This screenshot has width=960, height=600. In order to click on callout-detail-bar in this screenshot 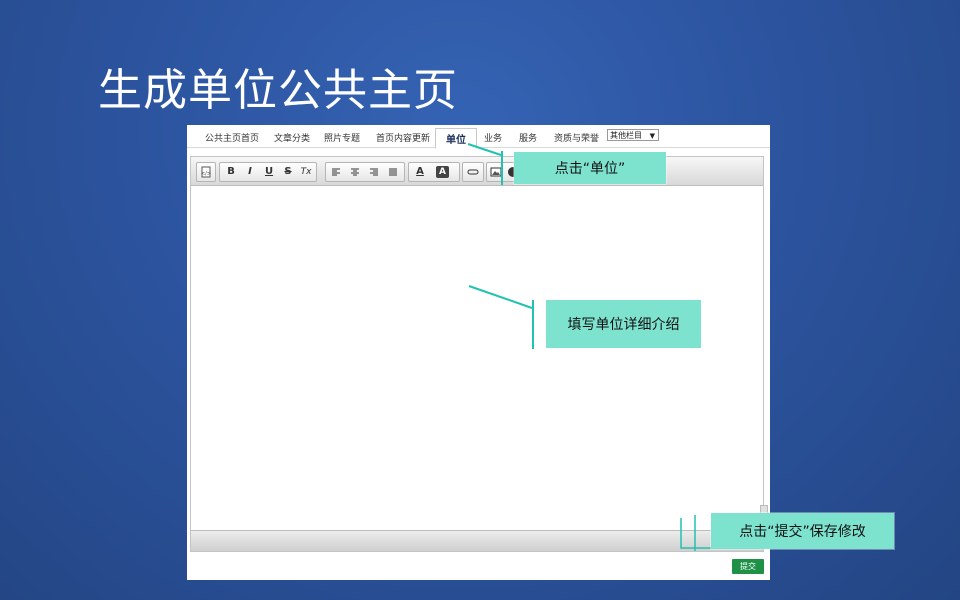, I will do `click(533, 324)`.